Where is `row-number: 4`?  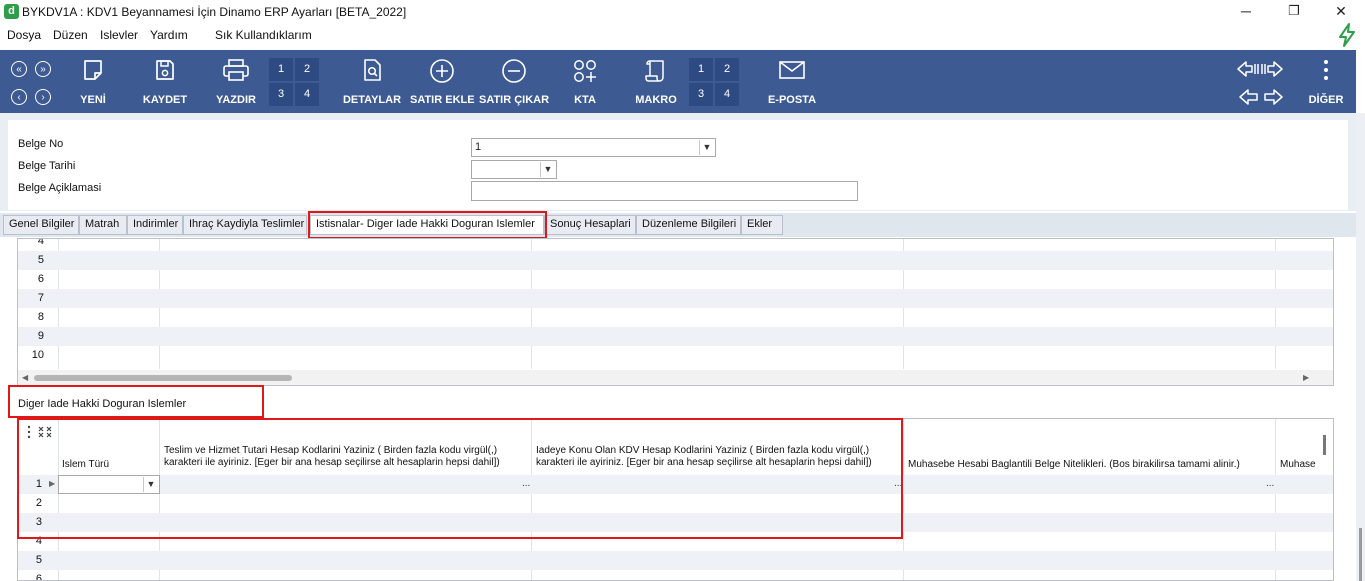
row-number: 4 is located at coordinates (40, 242).